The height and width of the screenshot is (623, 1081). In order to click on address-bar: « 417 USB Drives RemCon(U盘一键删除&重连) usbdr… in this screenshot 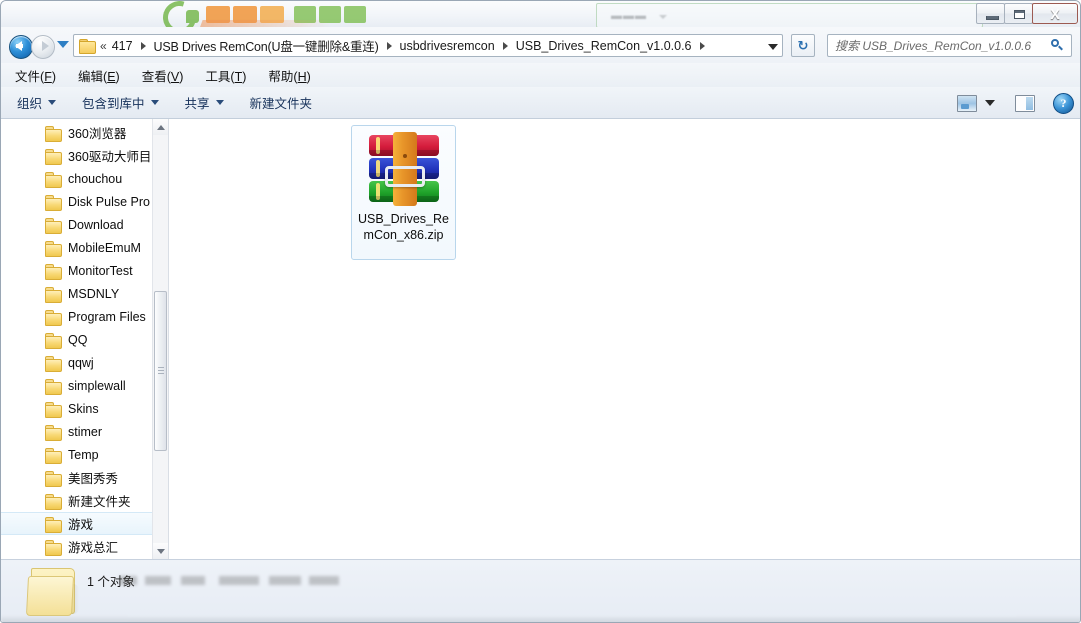, I will do `click(428, 45)`.